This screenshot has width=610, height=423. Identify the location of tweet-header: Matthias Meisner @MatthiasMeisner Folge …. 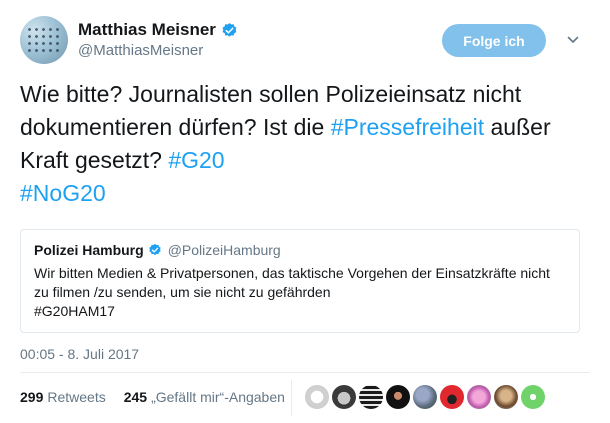
(305, 41).